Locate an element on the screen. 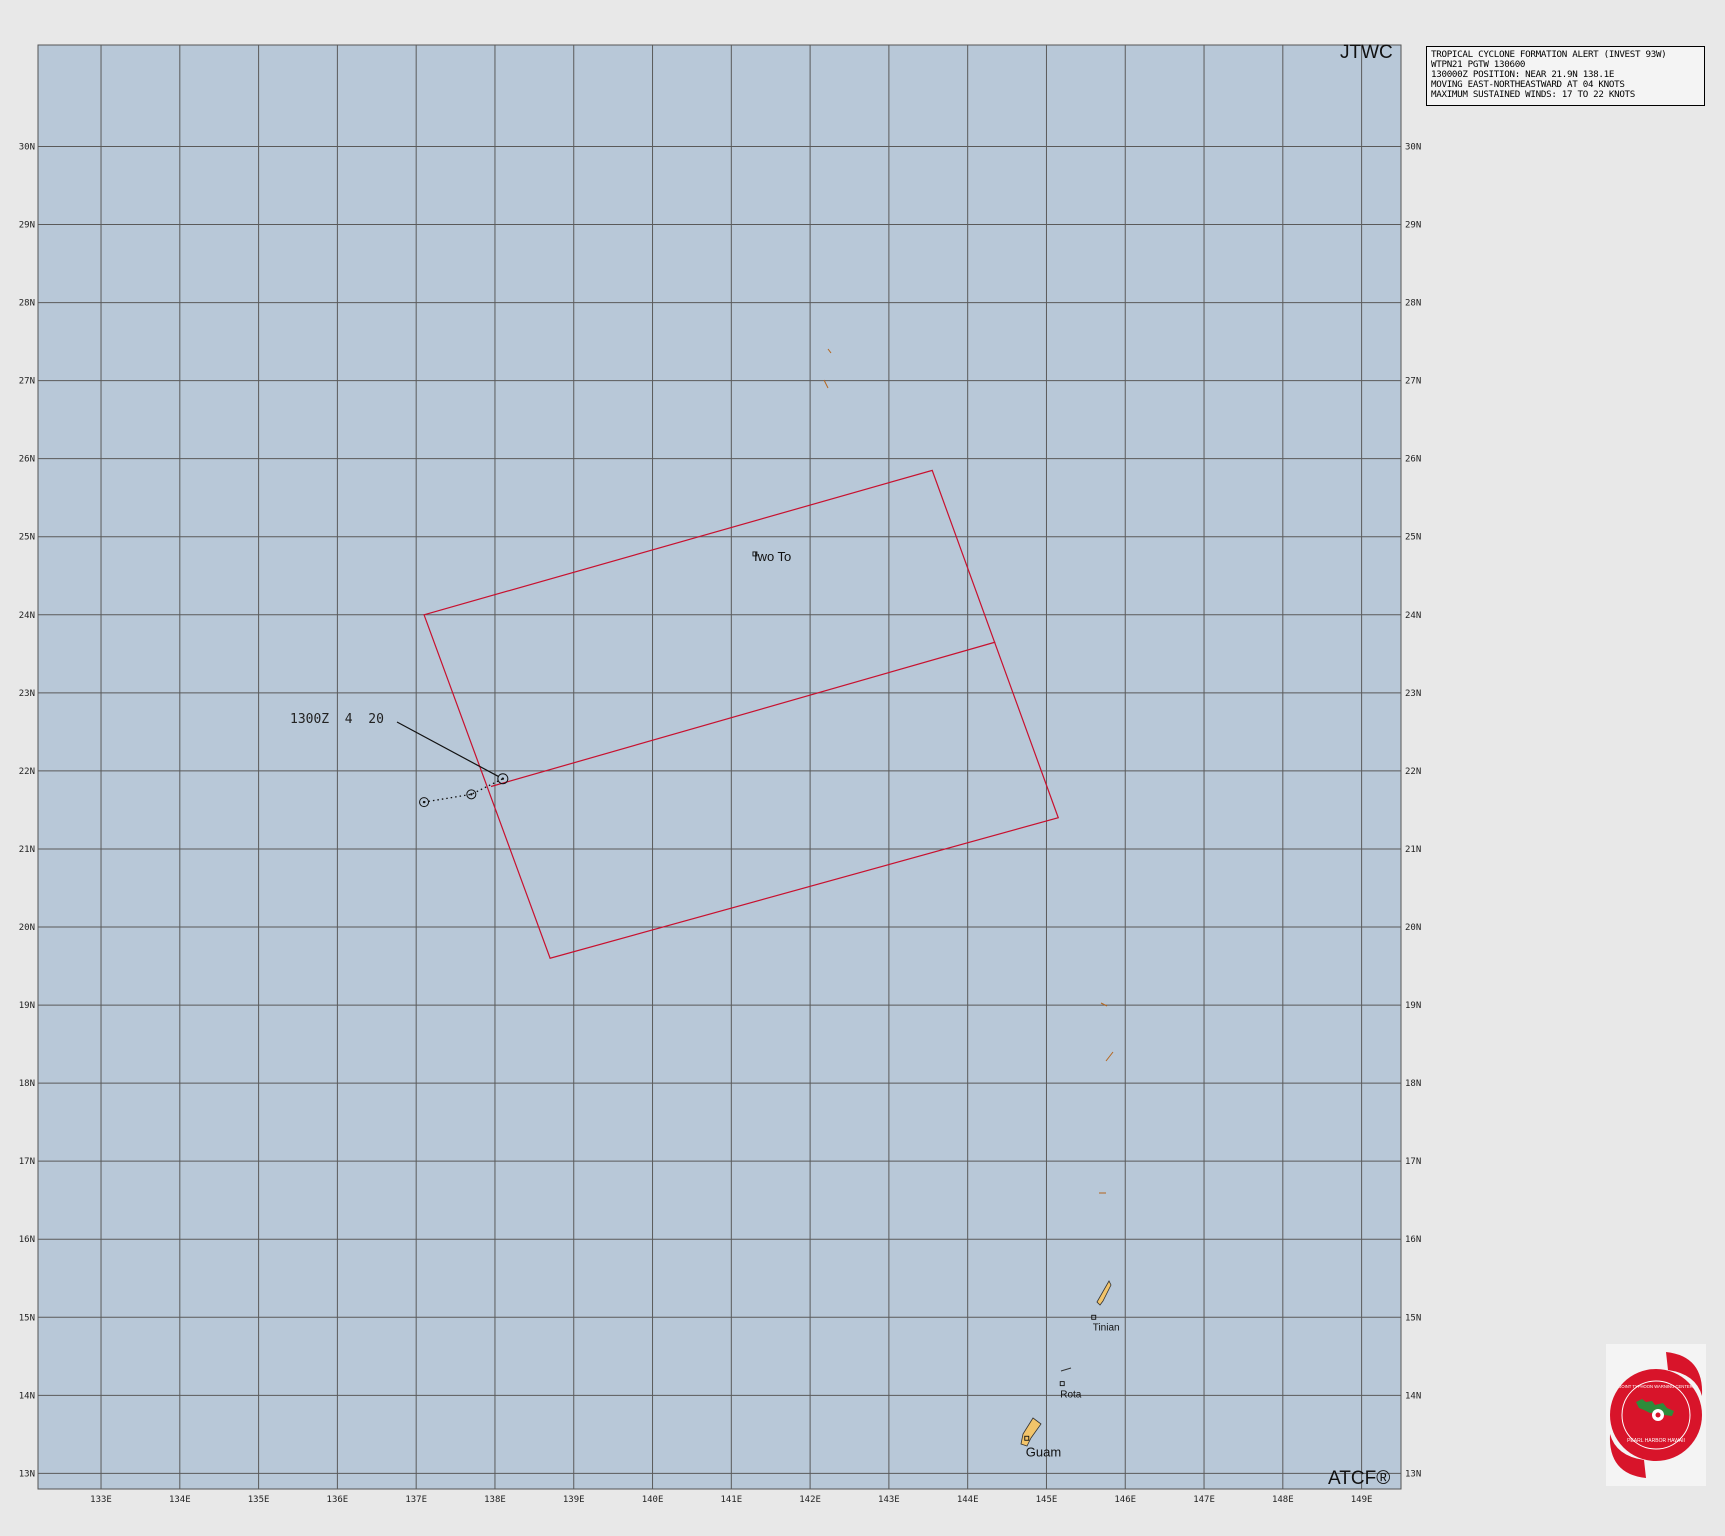  atcf-label: ATCF® is located at coordinates (1359, 1478).